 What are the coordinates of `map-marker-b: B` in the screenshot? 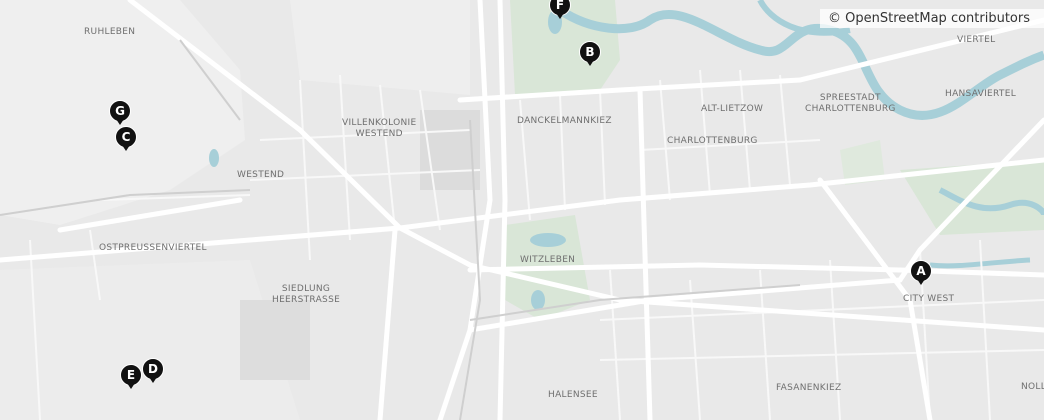 It's located at (590, 55).